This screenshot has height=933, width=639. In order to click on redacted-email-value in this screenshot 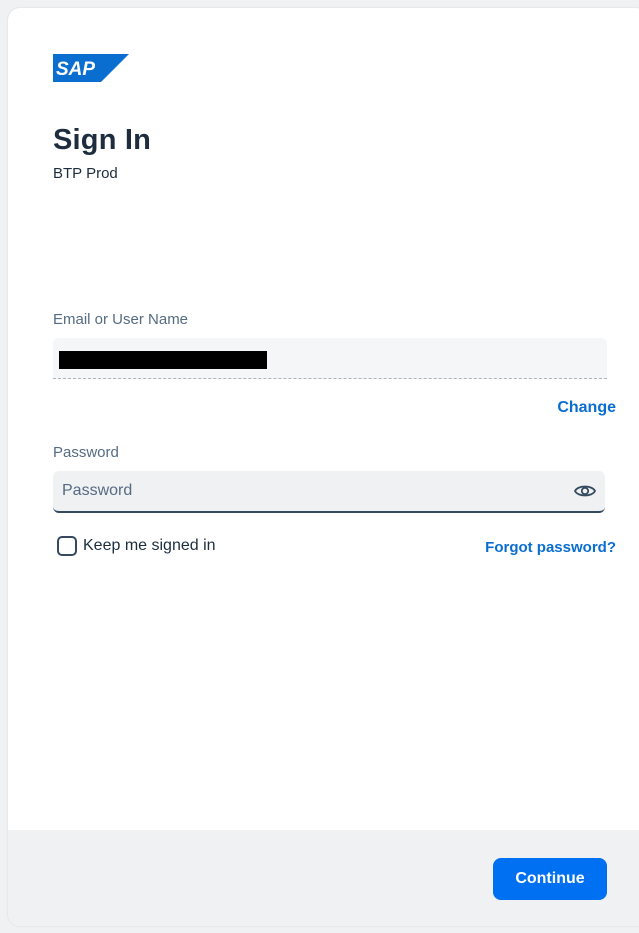, I will do `click(163, 360)`.